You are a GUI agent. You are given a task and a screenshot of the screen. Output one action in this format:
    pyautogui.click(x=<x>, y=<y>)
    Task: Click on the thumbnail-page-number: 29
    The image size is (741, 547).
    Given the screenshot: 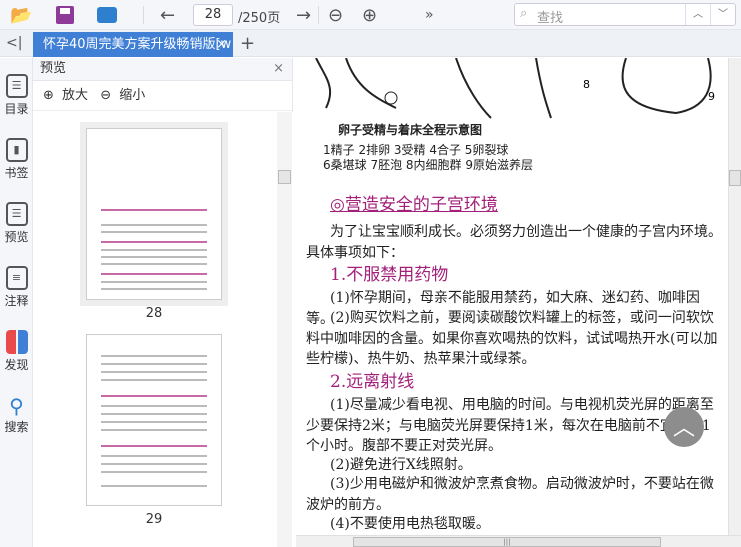 What is the action you would take?
    pyautogui.click(x=154, y=519)
    